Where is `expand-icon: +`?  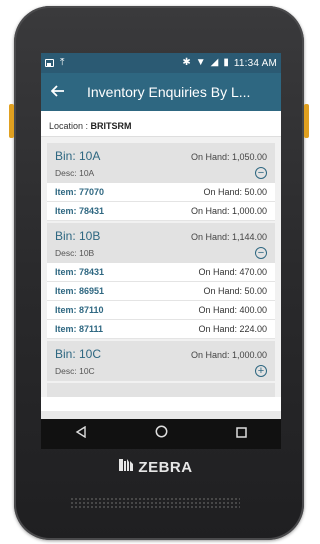
expand-icon: + is located at coordinates (261, 371).